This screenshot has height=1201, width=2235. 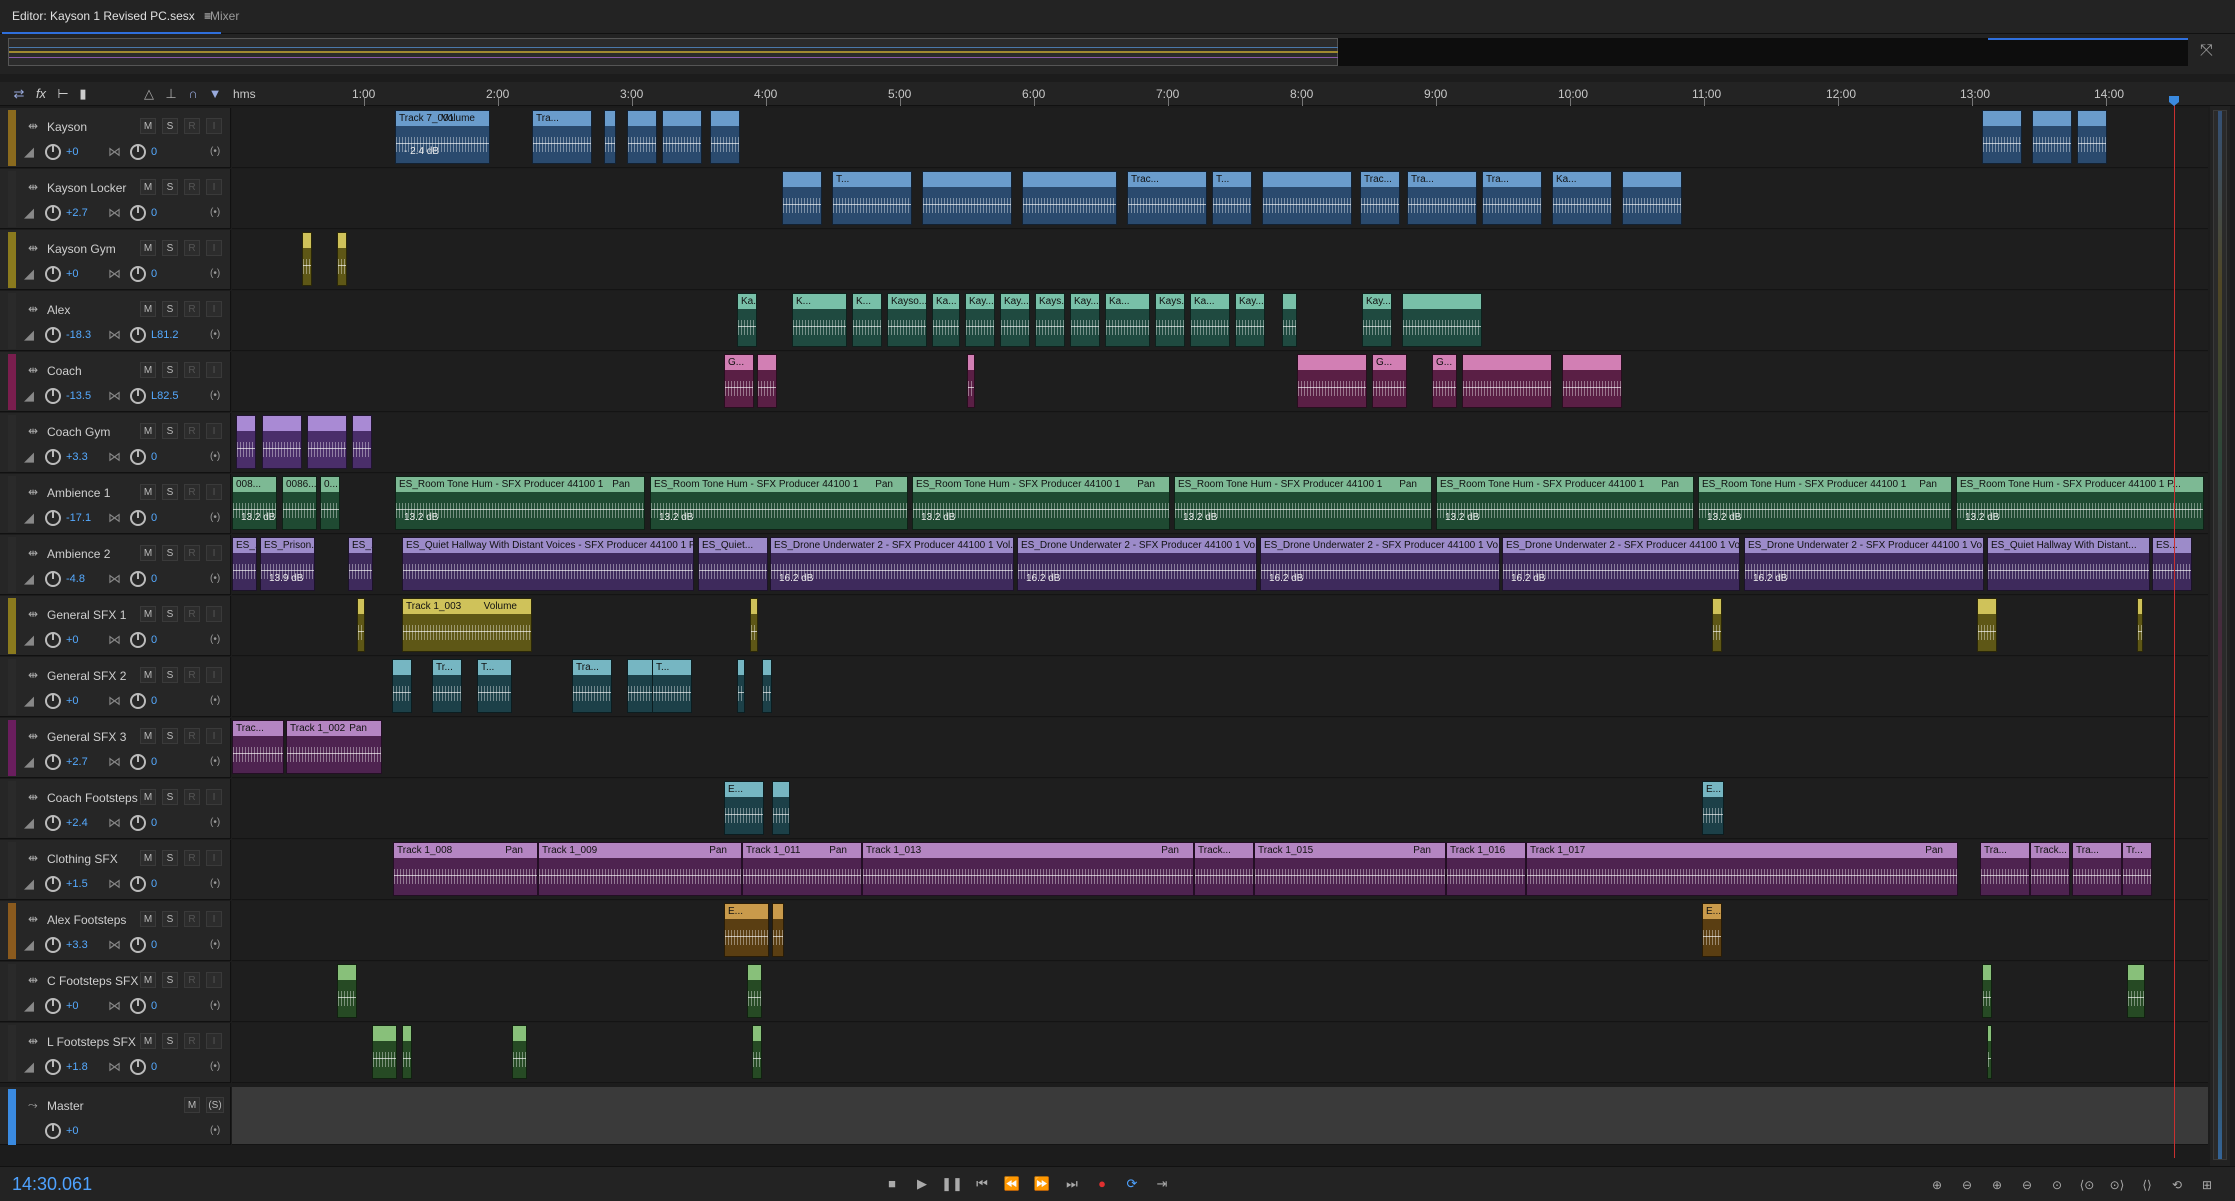 What do you see at coordinates (72, 701) in the screenshot?
I see `volume-value: +0` at bounding box center [72, 701].